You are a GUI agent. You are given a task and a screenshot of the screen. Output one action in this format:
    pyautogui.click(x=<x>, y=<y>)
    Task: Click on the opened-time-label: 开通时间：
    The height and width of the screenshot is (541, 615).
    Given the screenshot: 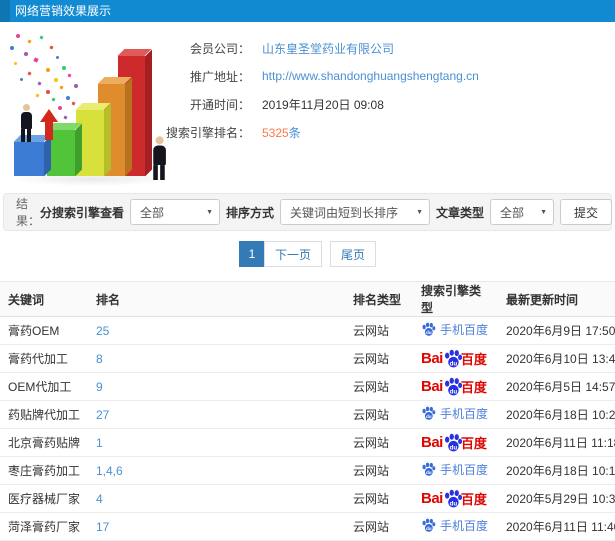 What is the action you would take?
    pyautogui.click(x=219, y=104)
    